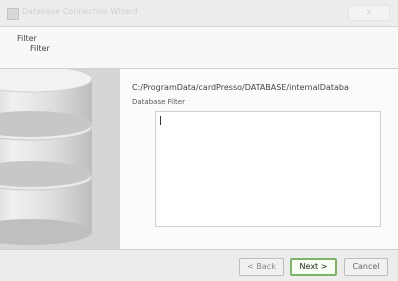 The width and height of the screenshot is (398, 281). What do you see at coordinates (199, 48) in the screenshot?
I see `wizard-header: Filter Filter` at bounding box center [199, 48].